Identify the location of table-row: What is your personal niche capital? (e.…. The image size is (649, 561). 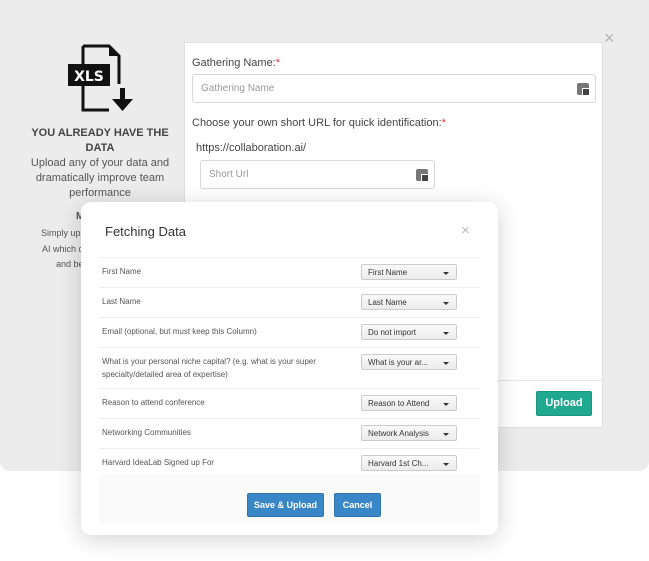
(289, 368).